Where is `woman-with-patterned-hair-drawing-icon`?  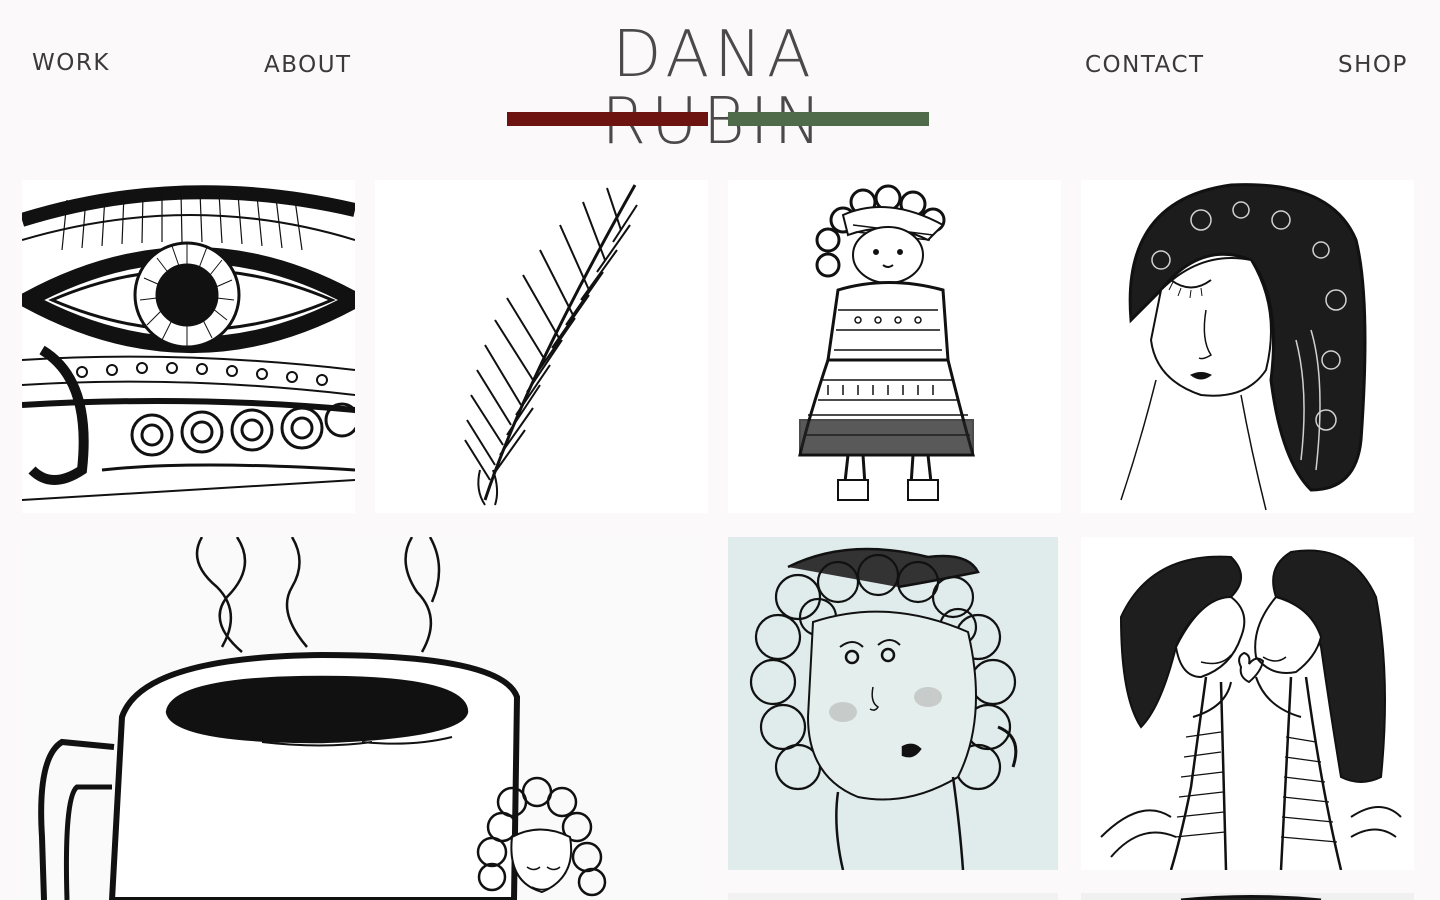
woman-with-patterned-hair-drawing-icon is located at coordinates (1247, 346).